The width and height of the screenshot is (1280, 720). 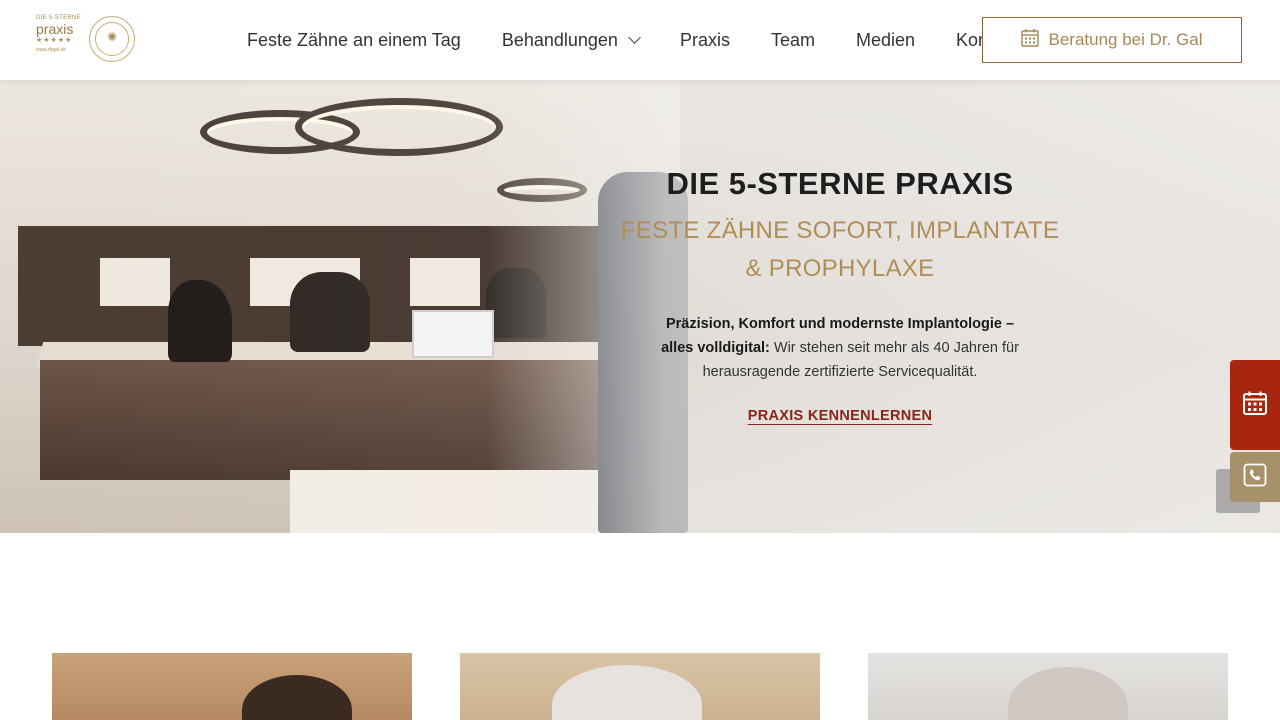 I want to click on hero-title: DIE 5-STERNE PRAXIS, so click(x=840, y=183).